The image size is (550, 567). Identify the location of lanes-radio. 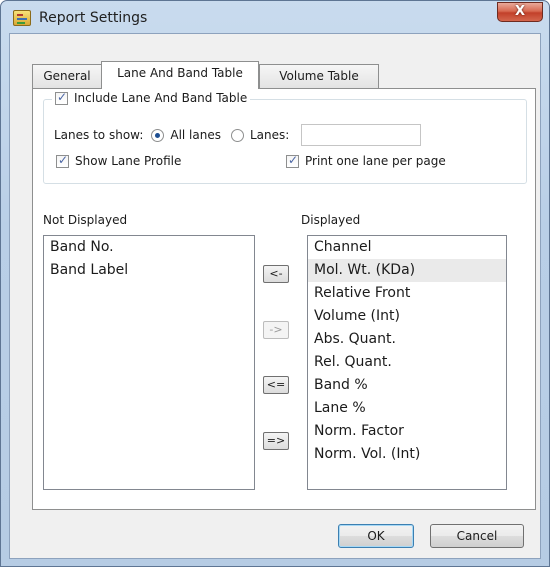
(237, 135).